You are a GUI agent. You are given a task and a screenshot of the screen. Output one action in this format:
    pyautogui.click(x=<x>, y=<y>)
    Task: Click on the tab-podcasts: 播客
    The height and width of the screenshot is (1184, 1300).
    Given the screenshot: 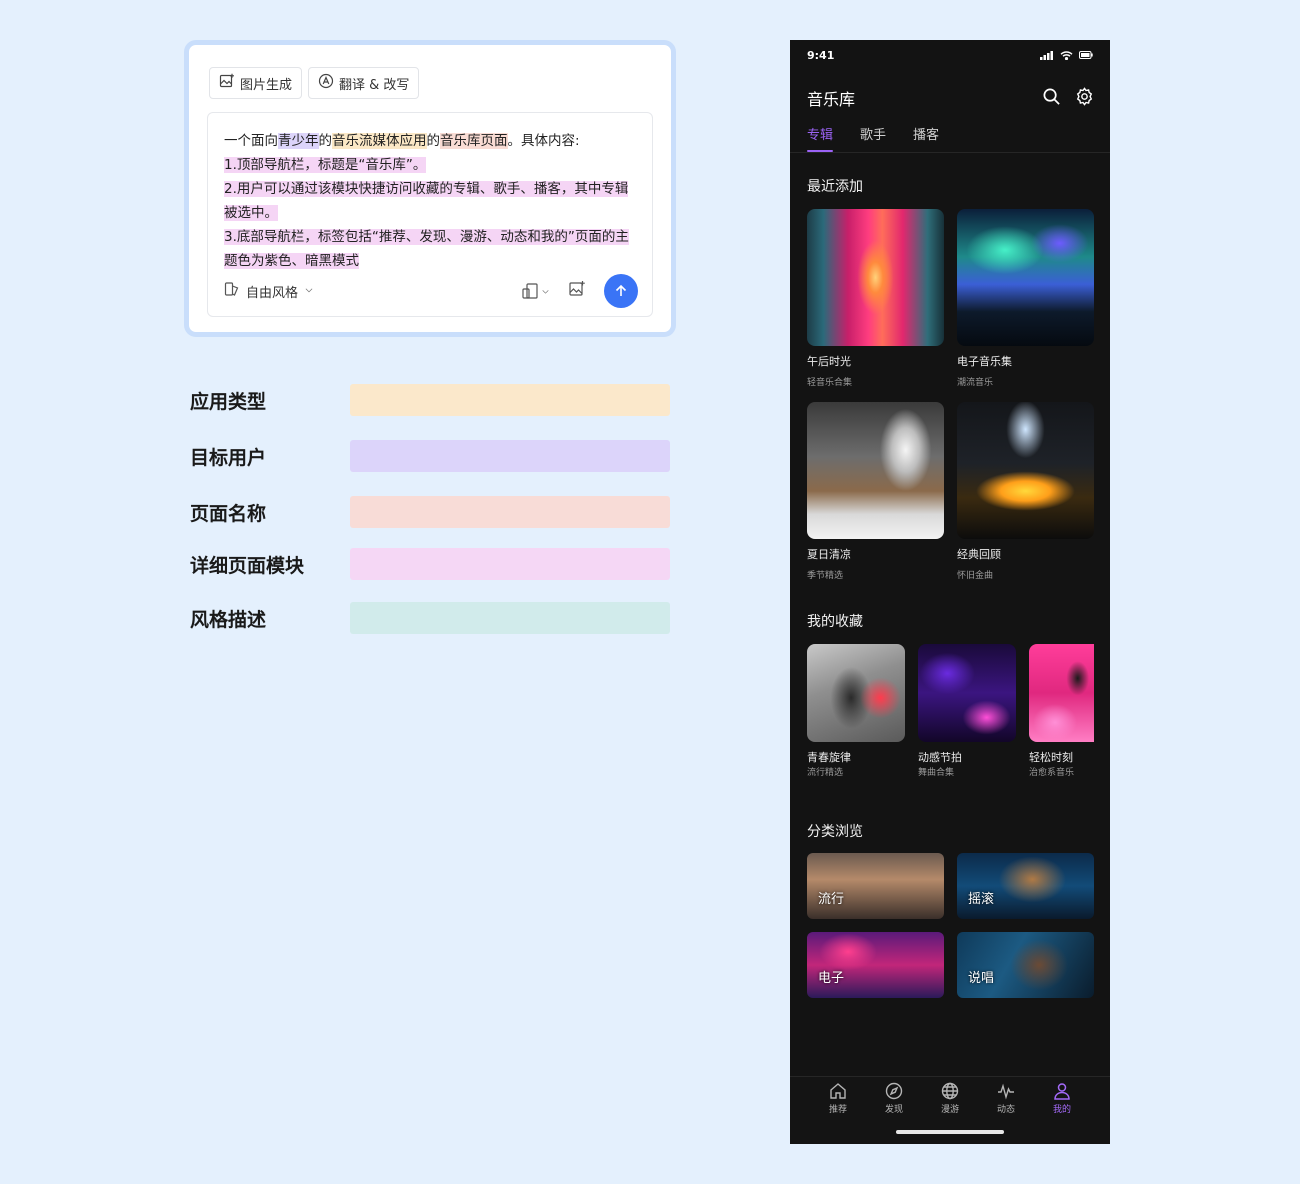 What is the action you would take?
    pyautogui.click(x=926, y=138)
    